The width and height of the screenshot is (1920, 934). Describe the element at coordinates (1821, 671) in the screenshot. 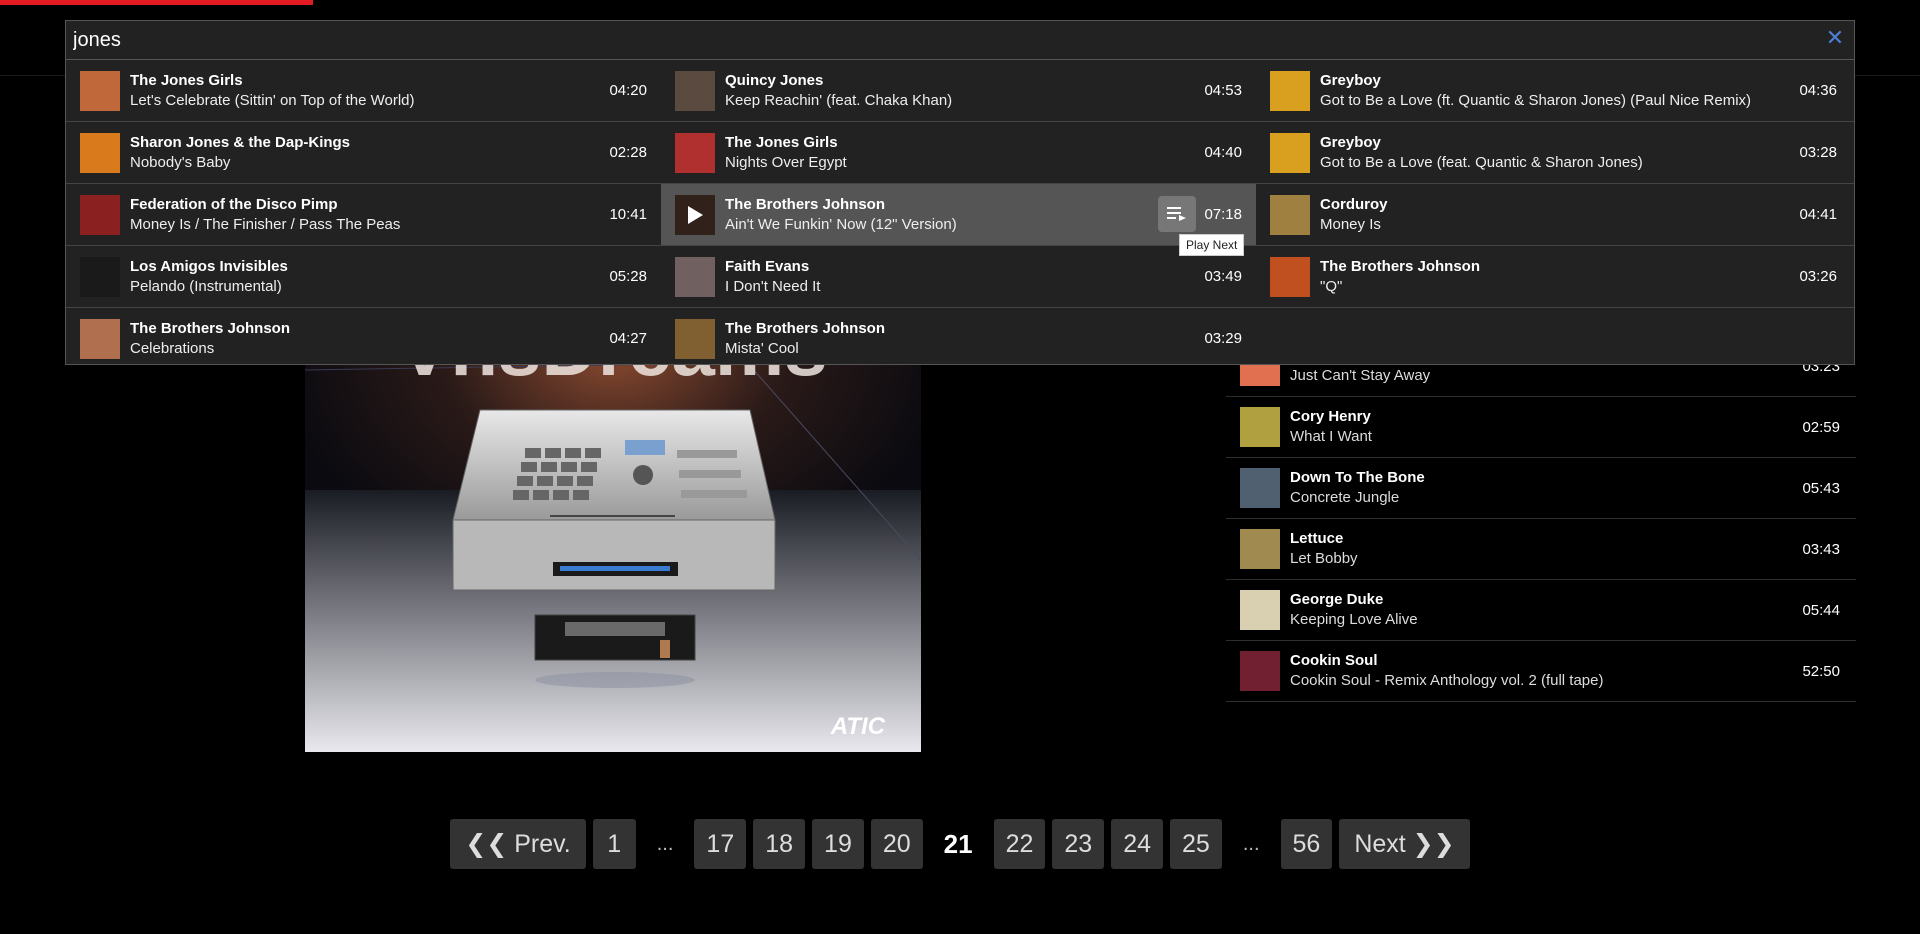

I see `track-duration: 52:50` at that location.